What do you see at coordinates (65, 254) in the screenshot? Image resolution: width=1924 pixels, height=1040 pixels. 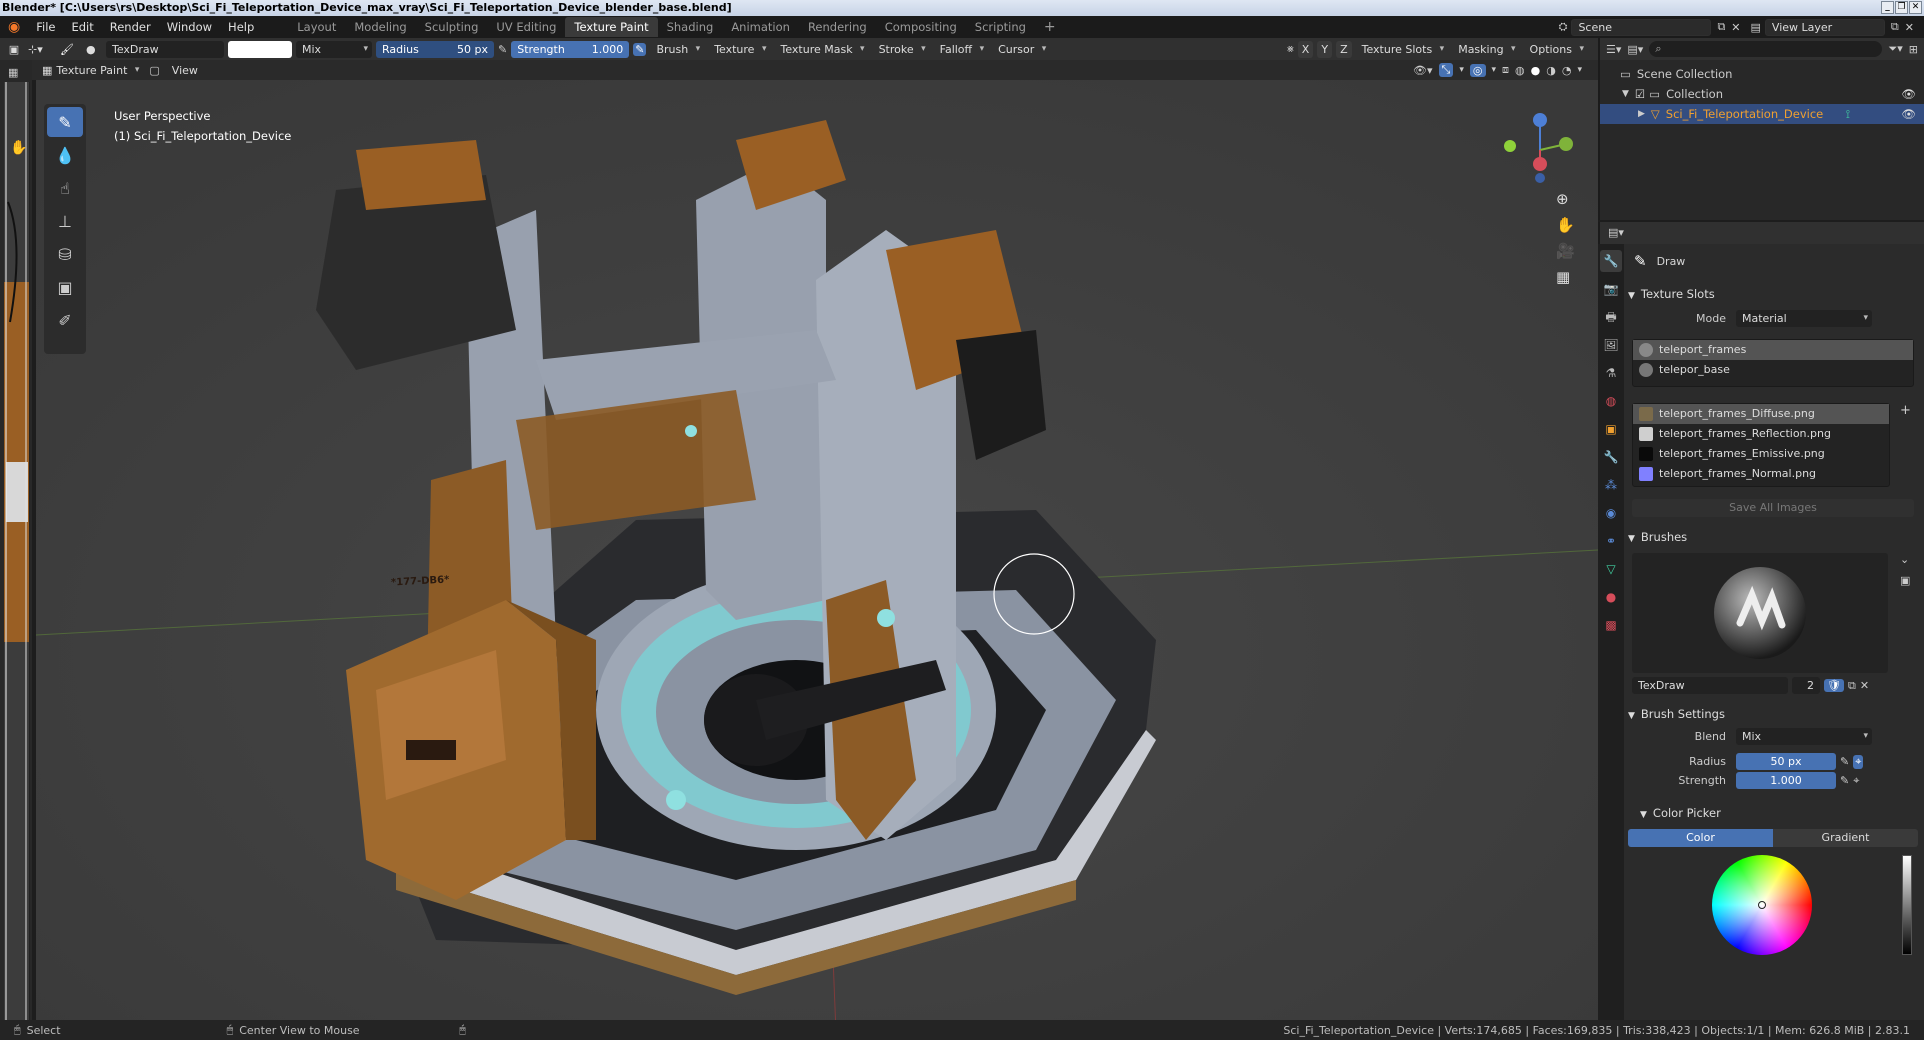 I see `fill-tool-icon: ⛁` at bounding box center [65, 254].